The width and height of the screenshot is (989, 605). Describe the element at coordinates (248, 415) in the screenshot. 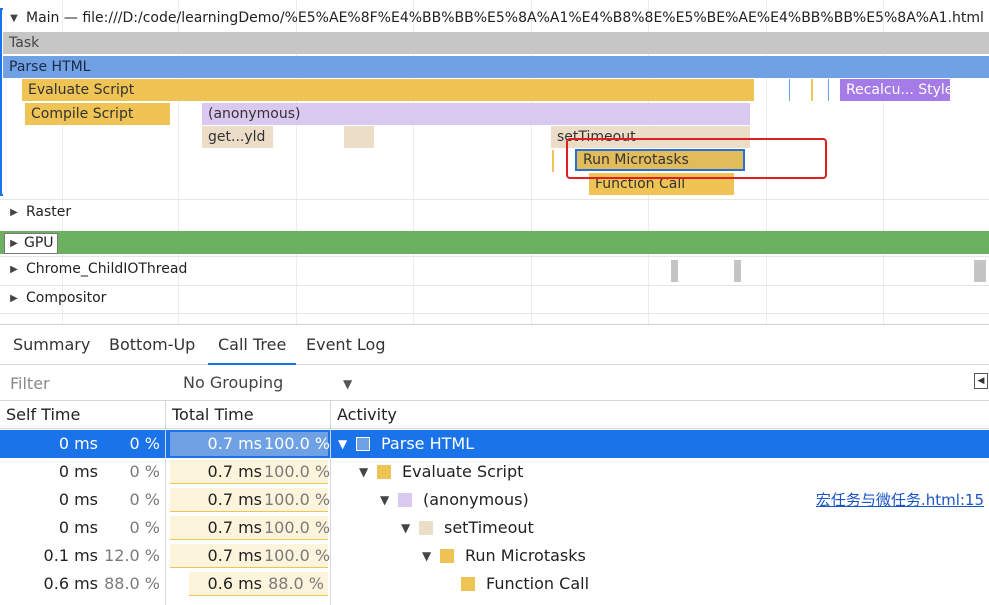

I see `column-header-total-time: Total Time` at that location.